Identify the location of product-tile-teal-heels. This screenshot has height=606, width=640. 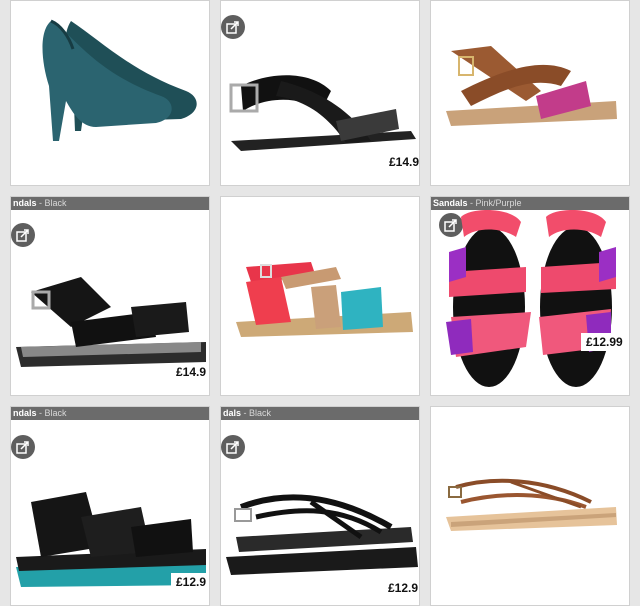
(110, 93).